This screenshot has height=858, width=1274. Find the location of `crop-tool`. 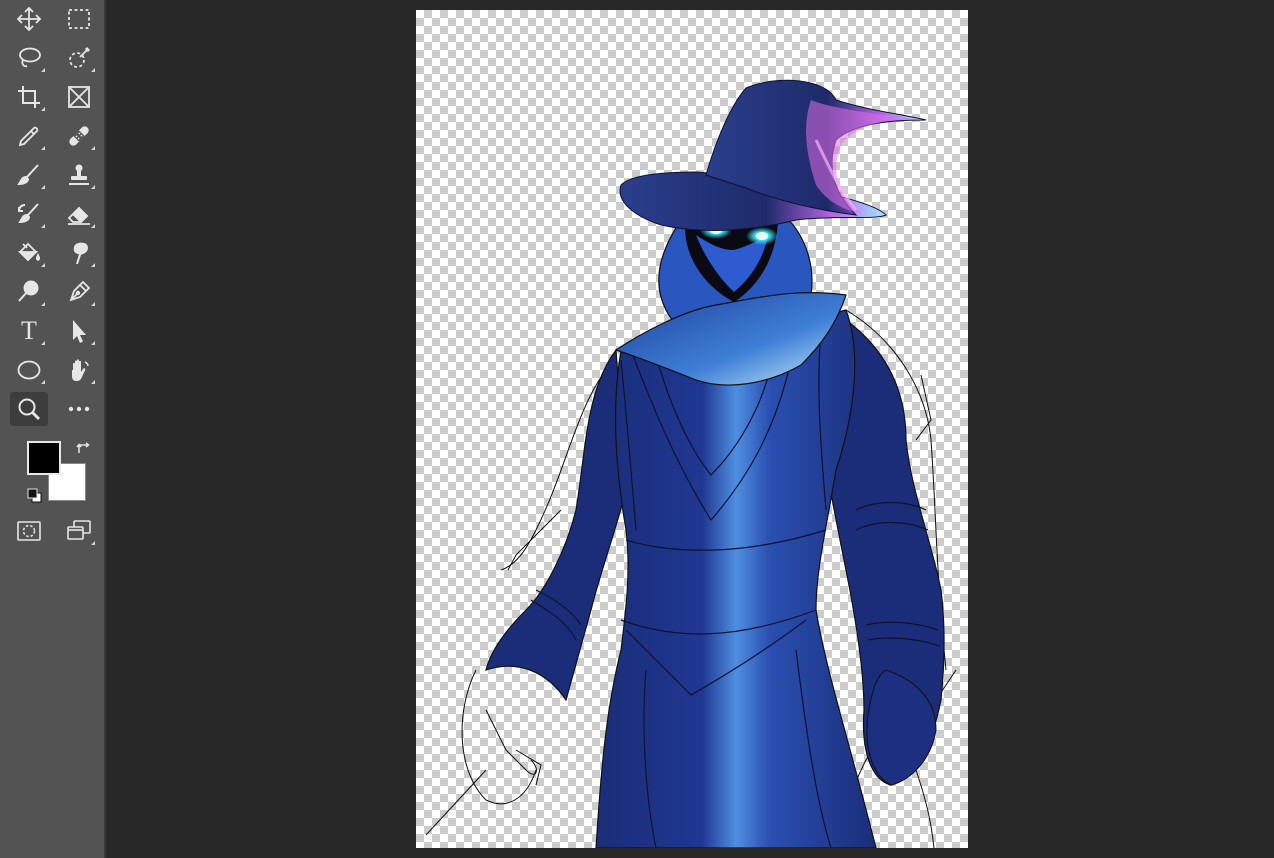

crop-tool is located at coordinates (29, 97).